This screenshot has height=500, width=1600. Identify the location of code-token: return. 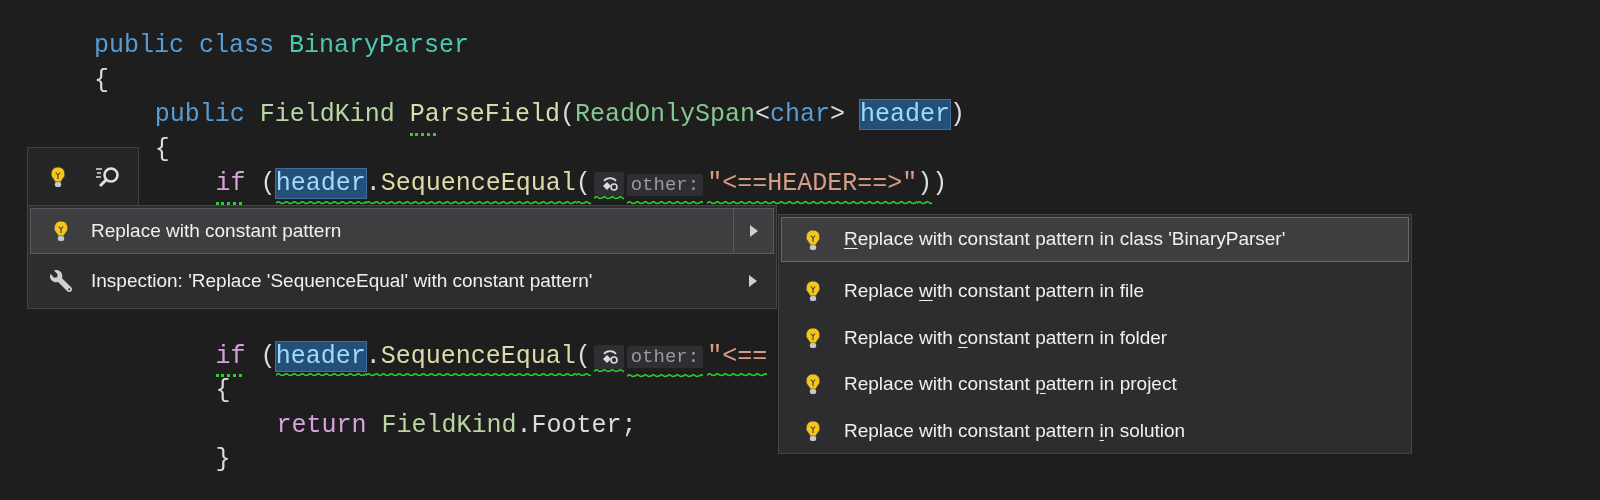
(322, 425).